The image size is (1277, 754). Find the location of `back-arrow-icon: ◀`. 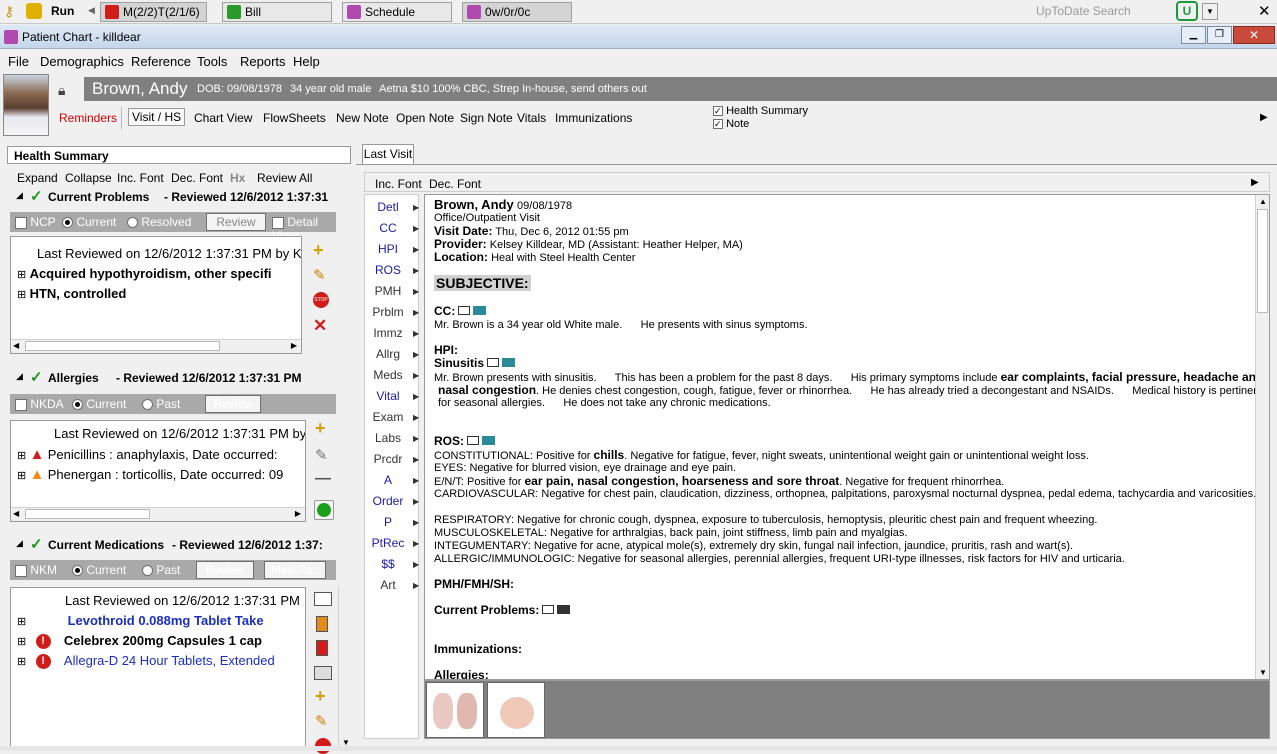

back-arrow-icon: ◀ is located at coordinates (91, 10).